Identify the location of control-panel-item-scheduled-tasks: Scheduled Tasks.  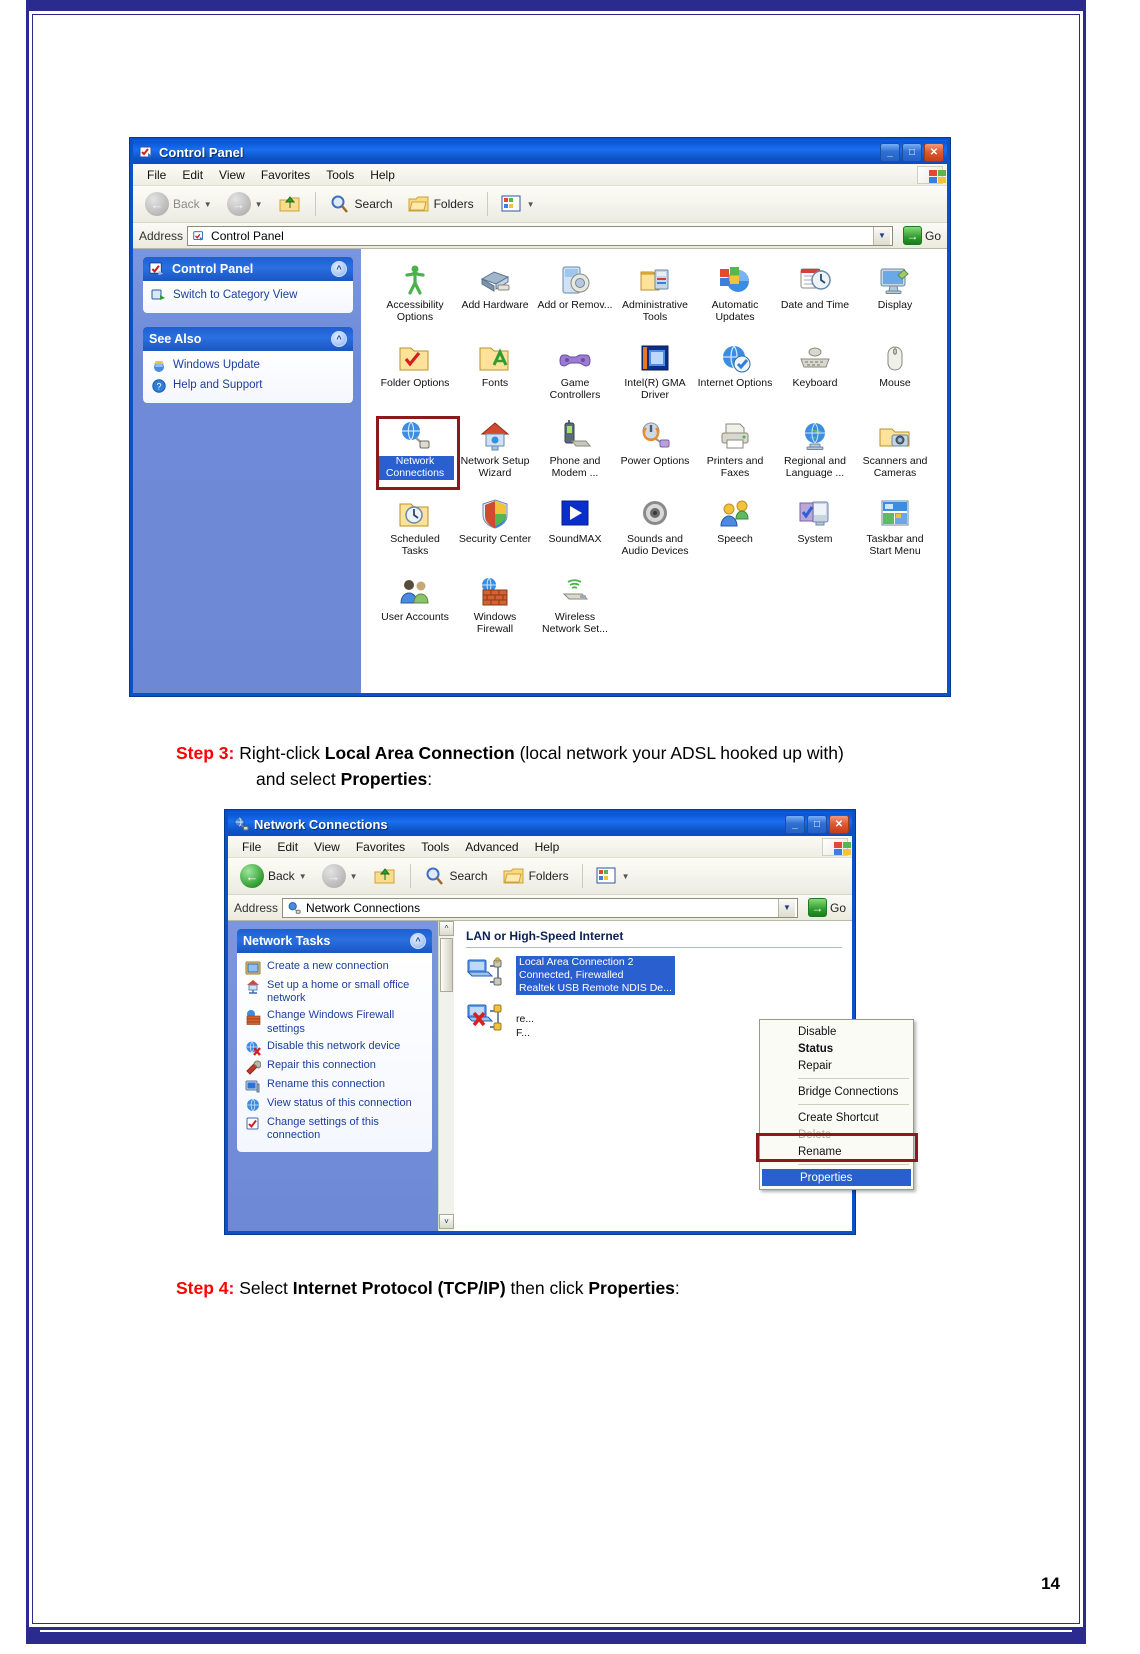
(415, 534).